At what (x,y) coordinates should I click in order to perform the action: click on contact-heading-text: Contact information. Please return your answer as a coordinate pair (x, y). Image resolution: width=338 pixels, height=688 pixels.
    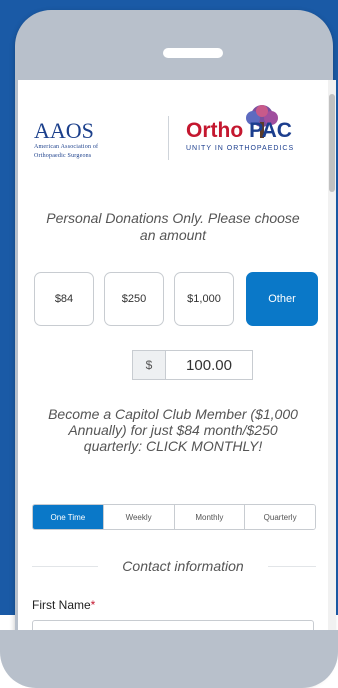
    Looking at the image, I should click on (183, 566).